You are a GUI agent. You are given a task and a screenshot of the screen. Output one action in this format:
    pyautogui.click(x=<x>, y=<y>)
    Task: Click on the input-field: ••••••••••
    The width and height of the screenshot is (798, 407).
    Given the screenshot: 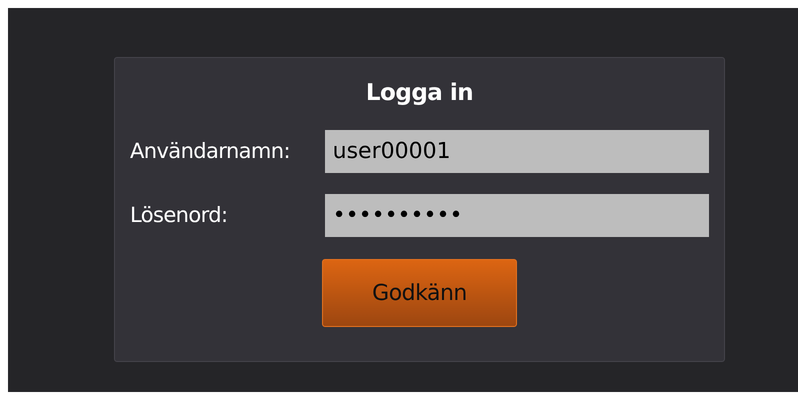 What is the action you would take?
    pyautogui.click(x=516, y=215)
    